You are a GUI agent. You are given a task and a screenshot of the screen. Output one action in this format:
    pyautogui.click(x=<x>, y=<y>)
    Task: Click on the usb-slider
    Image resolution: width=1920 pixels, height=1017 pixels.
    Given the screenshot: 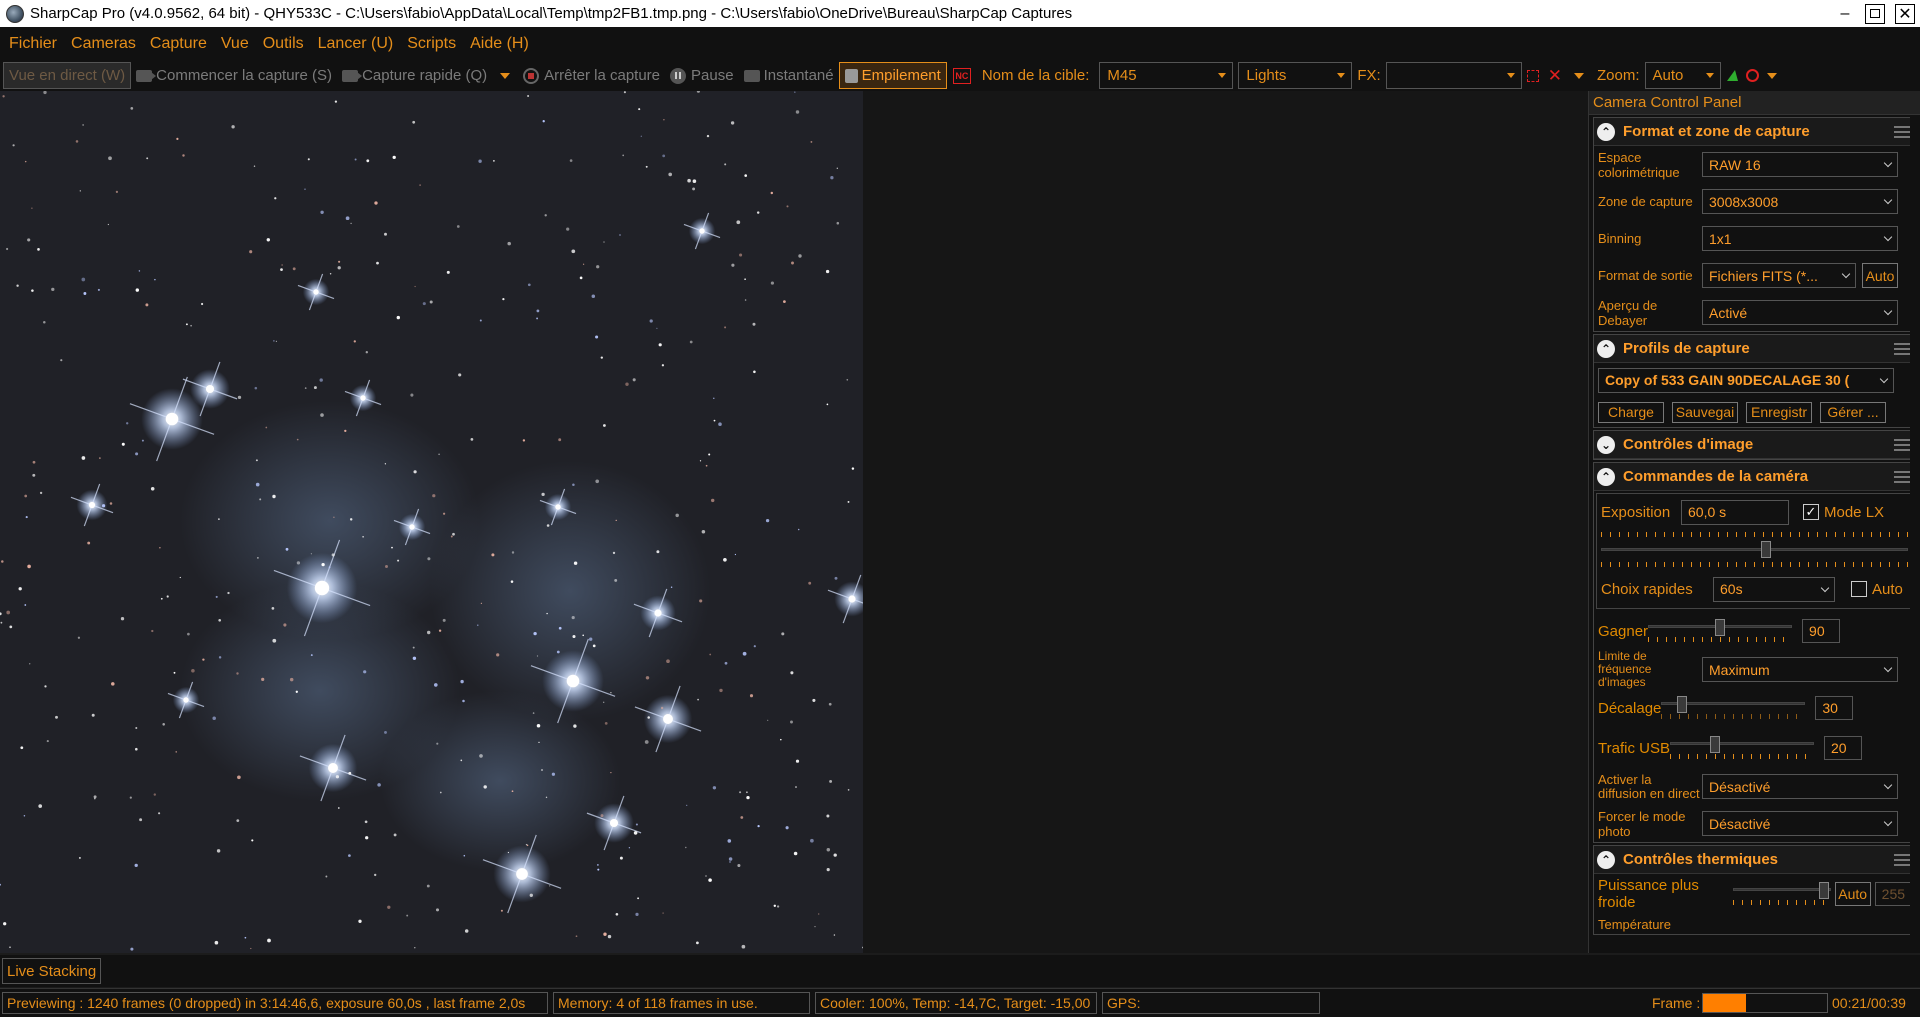 What is the action you would take?
    pyautogui.click(x=1741, y=748)
    